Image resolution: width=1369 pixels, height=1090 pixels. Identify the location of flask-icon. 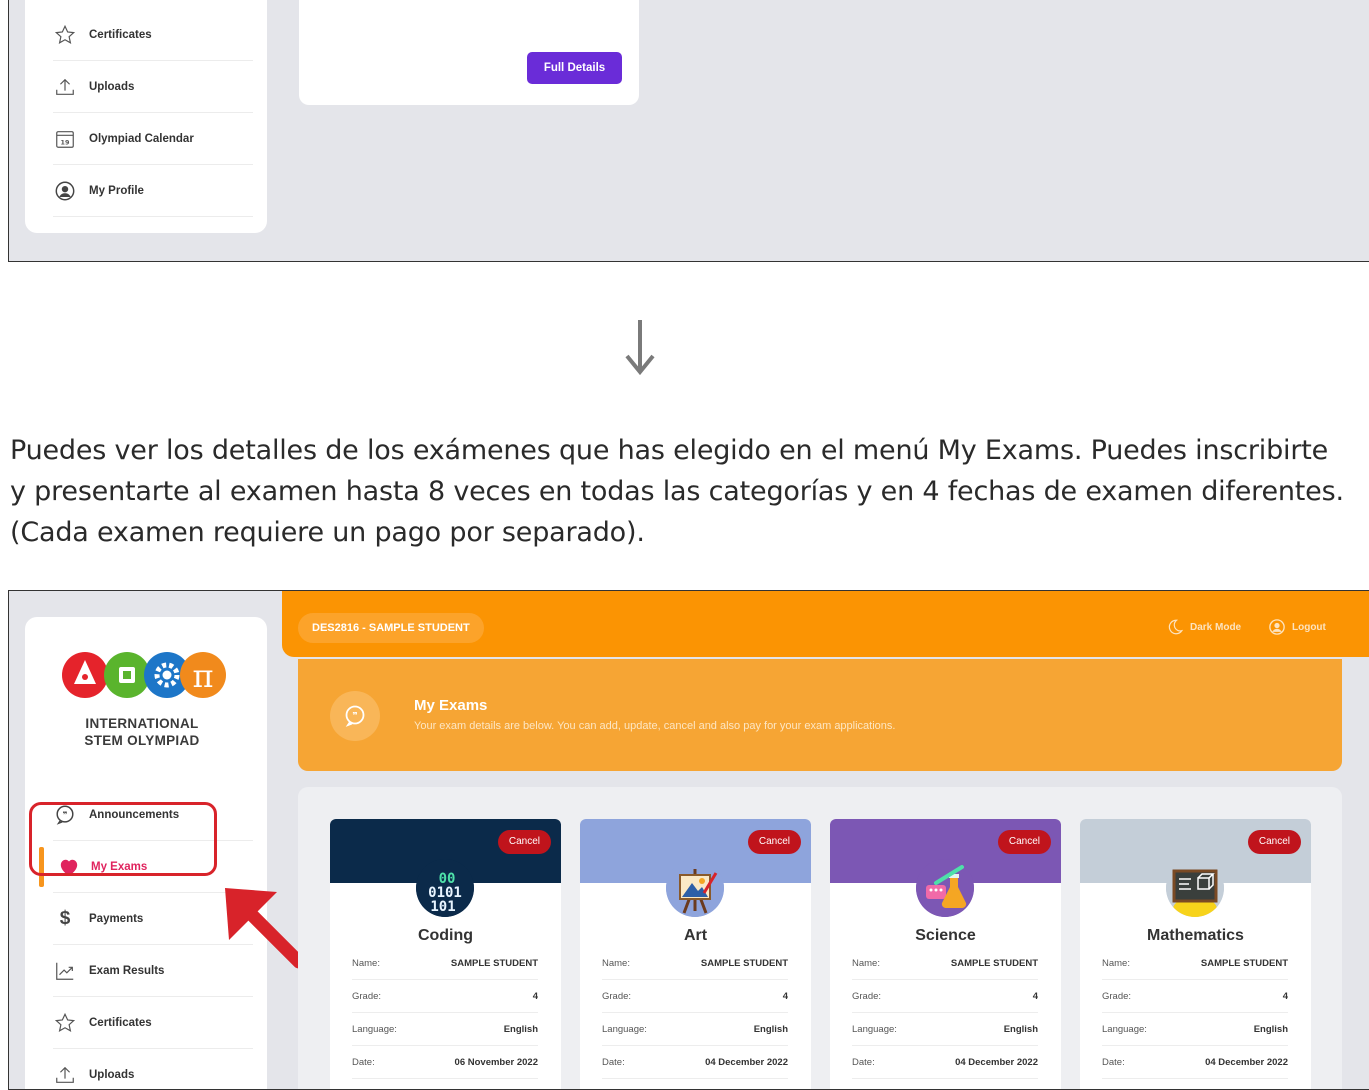
(945, 888).